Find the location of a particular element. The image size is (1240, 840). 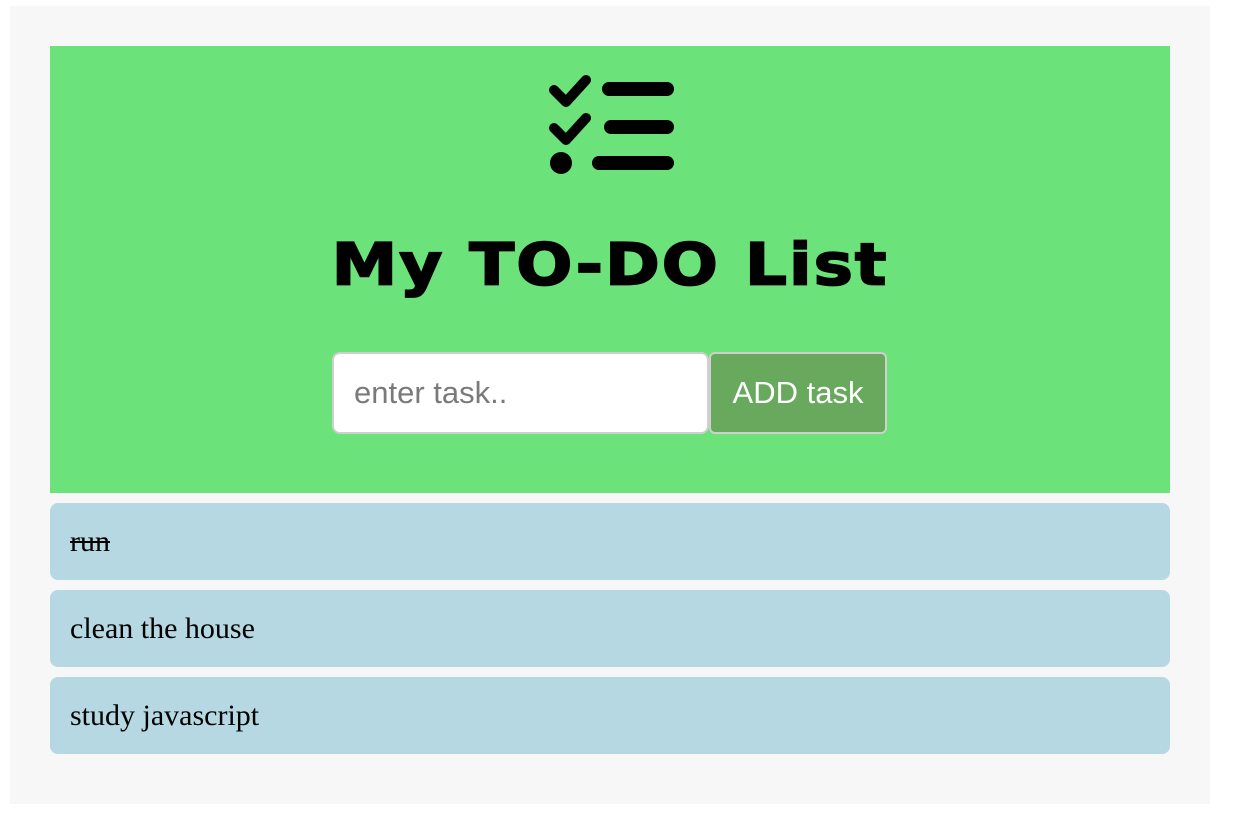

task-item: run is located at coordinates (610, 541).